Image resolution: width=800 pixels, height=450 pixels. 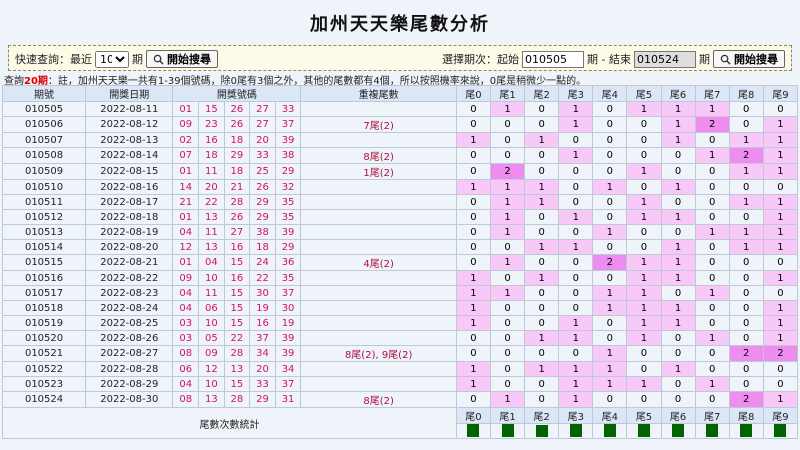 I want to click on drawn-number-cell: 35, so click(x=288, y=278).